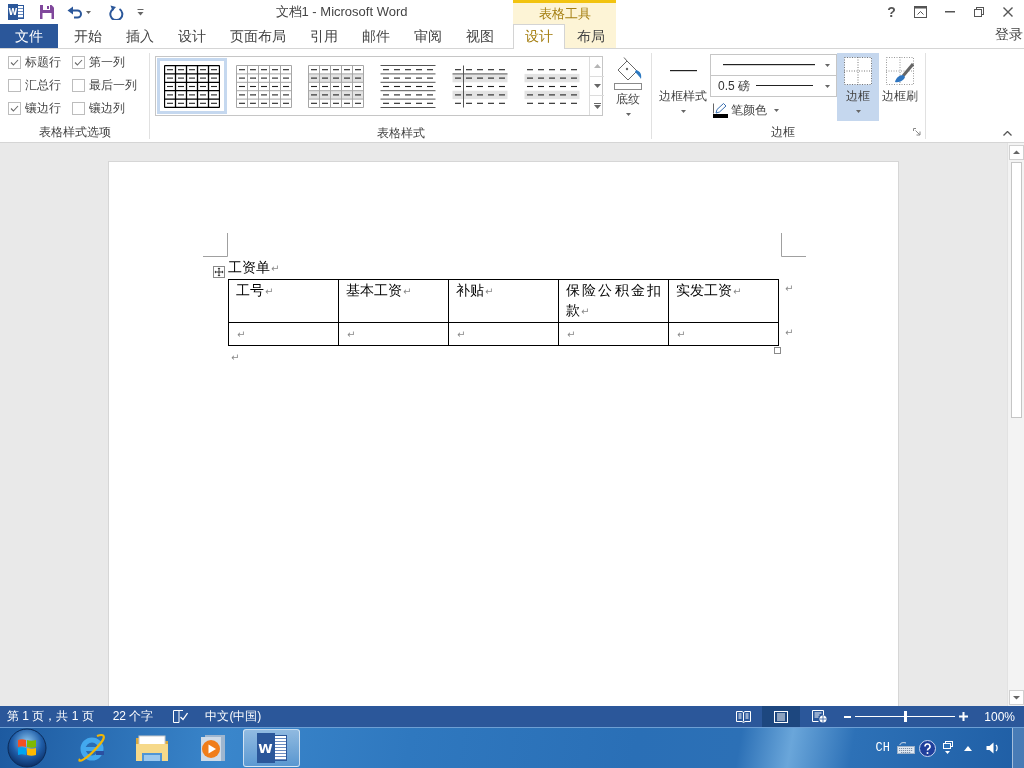 The width and height of the screenshot is (1024, 768). Describe the element at coordinates (782, 132) in the screenshot. I see `group-label: 边框` at that location.